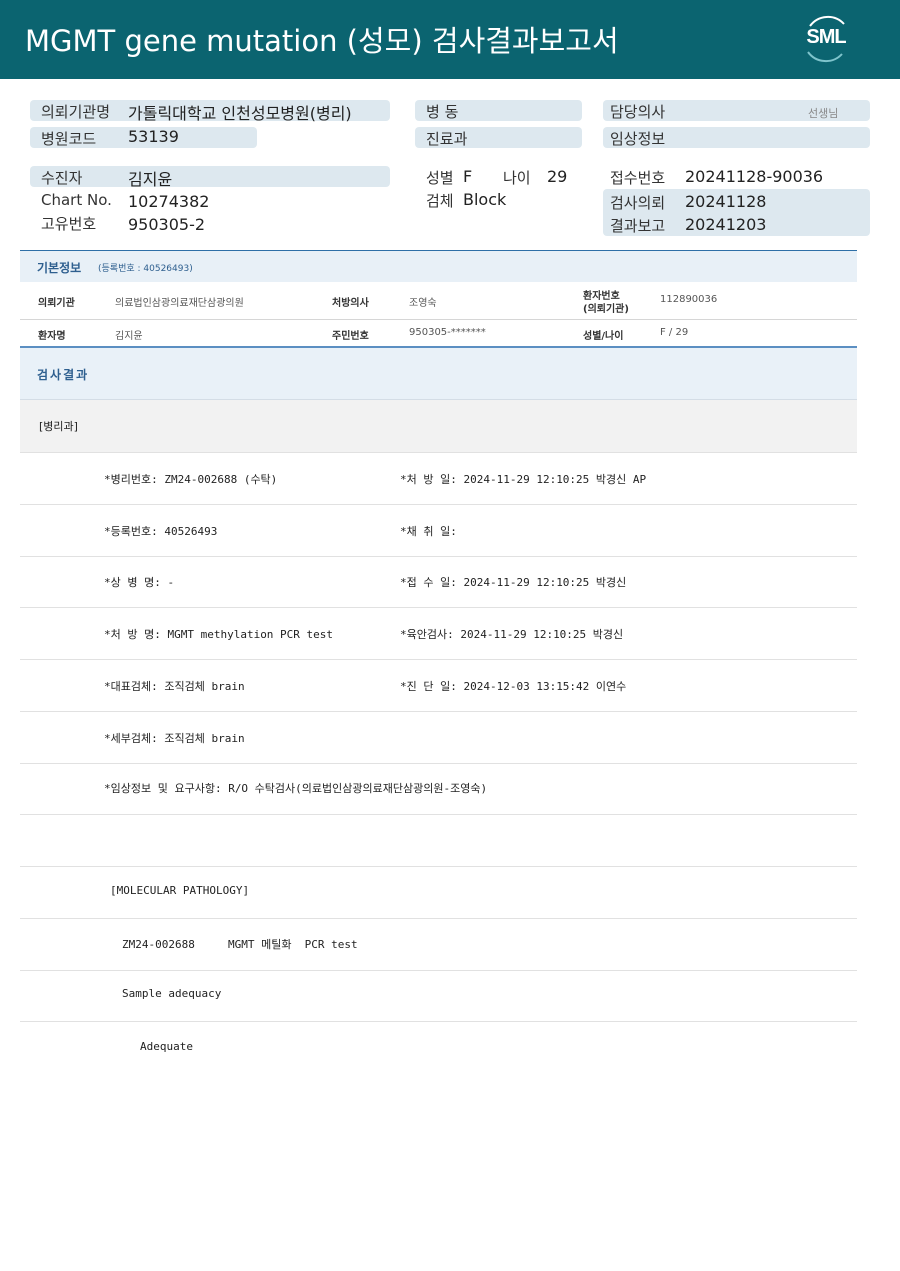 The width and height of the screenshot is (900, 1271). What do you see at coordinates (428, 531) in the screenshot?
I see `result-right: *채 취 일:` at bounding box center [428, 531].